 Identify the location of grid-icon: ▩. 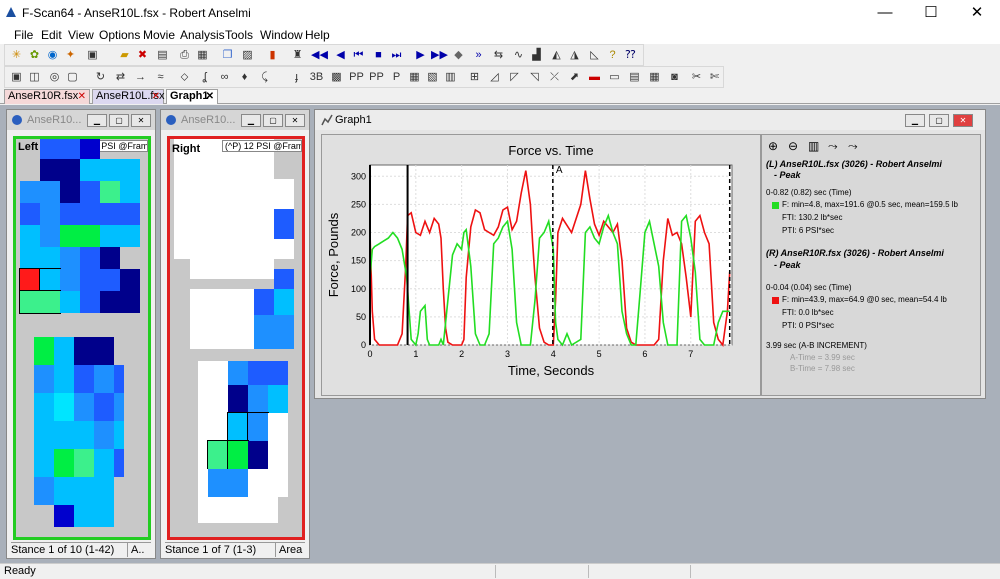
(336, 77).